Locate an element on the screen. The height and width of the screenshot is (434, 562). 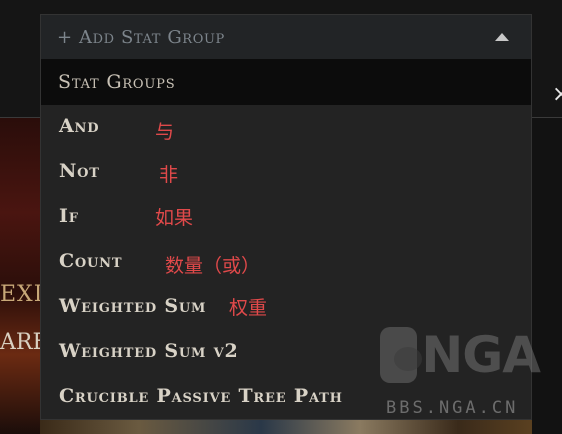
option-if: If 如果 is located at coordinates (286, 217).